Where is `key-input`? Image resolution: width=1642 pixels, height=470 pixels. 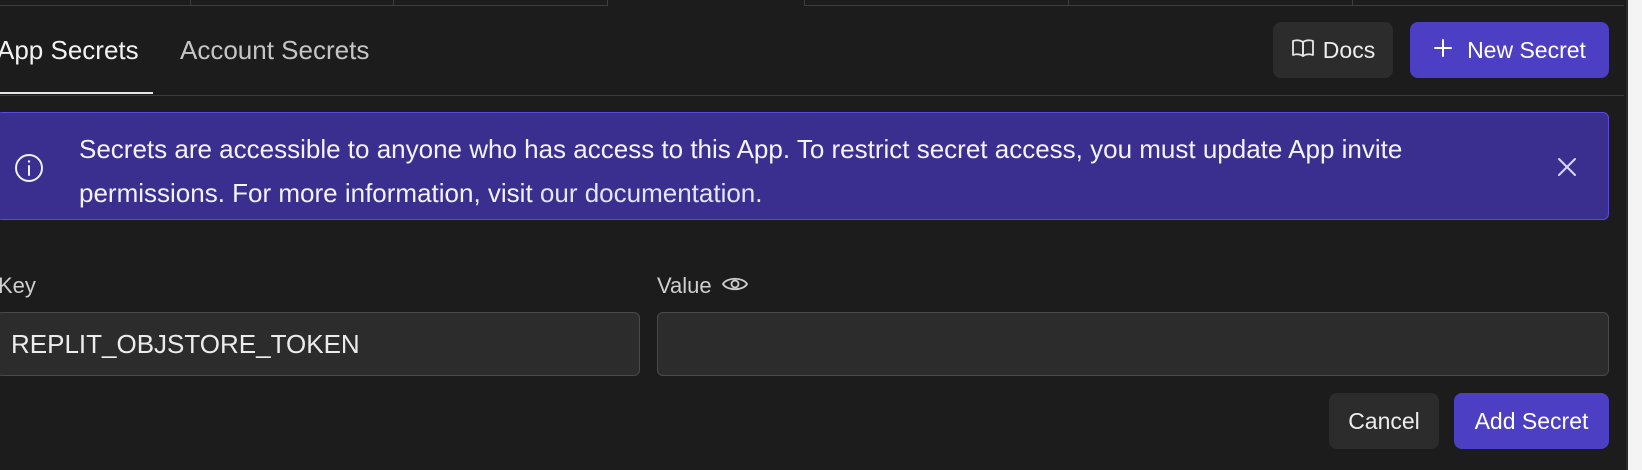 key-input is located at coordinates (320, 344).